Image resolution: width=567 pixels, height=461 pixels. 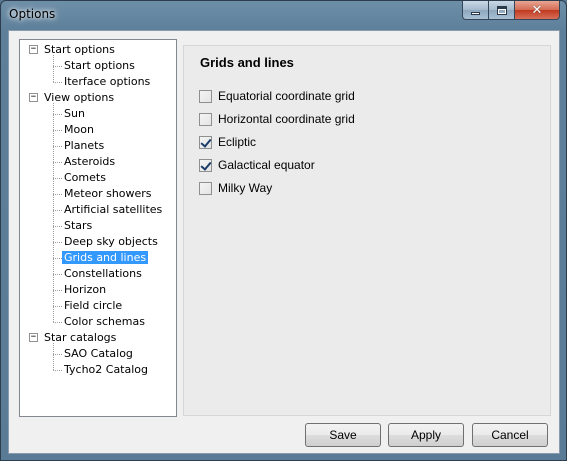 I want to click on tree-item-label: Comets, so click(x=85, y=177).